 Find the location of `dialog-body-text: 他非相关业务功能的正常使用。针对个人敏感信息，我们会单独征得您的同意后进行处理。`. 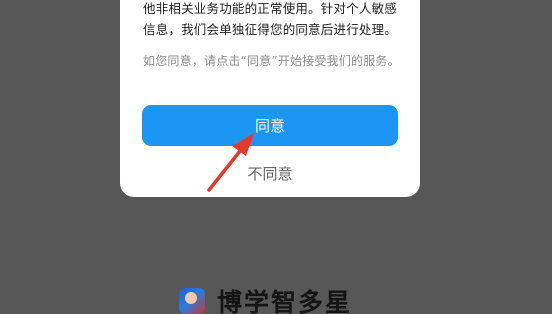

dialog-body-text: 他非相关业务功能的正常使用。针对个人敏感信息，我们会单独征得您的同意后进行处理。 is located at coordinates (270, 19).